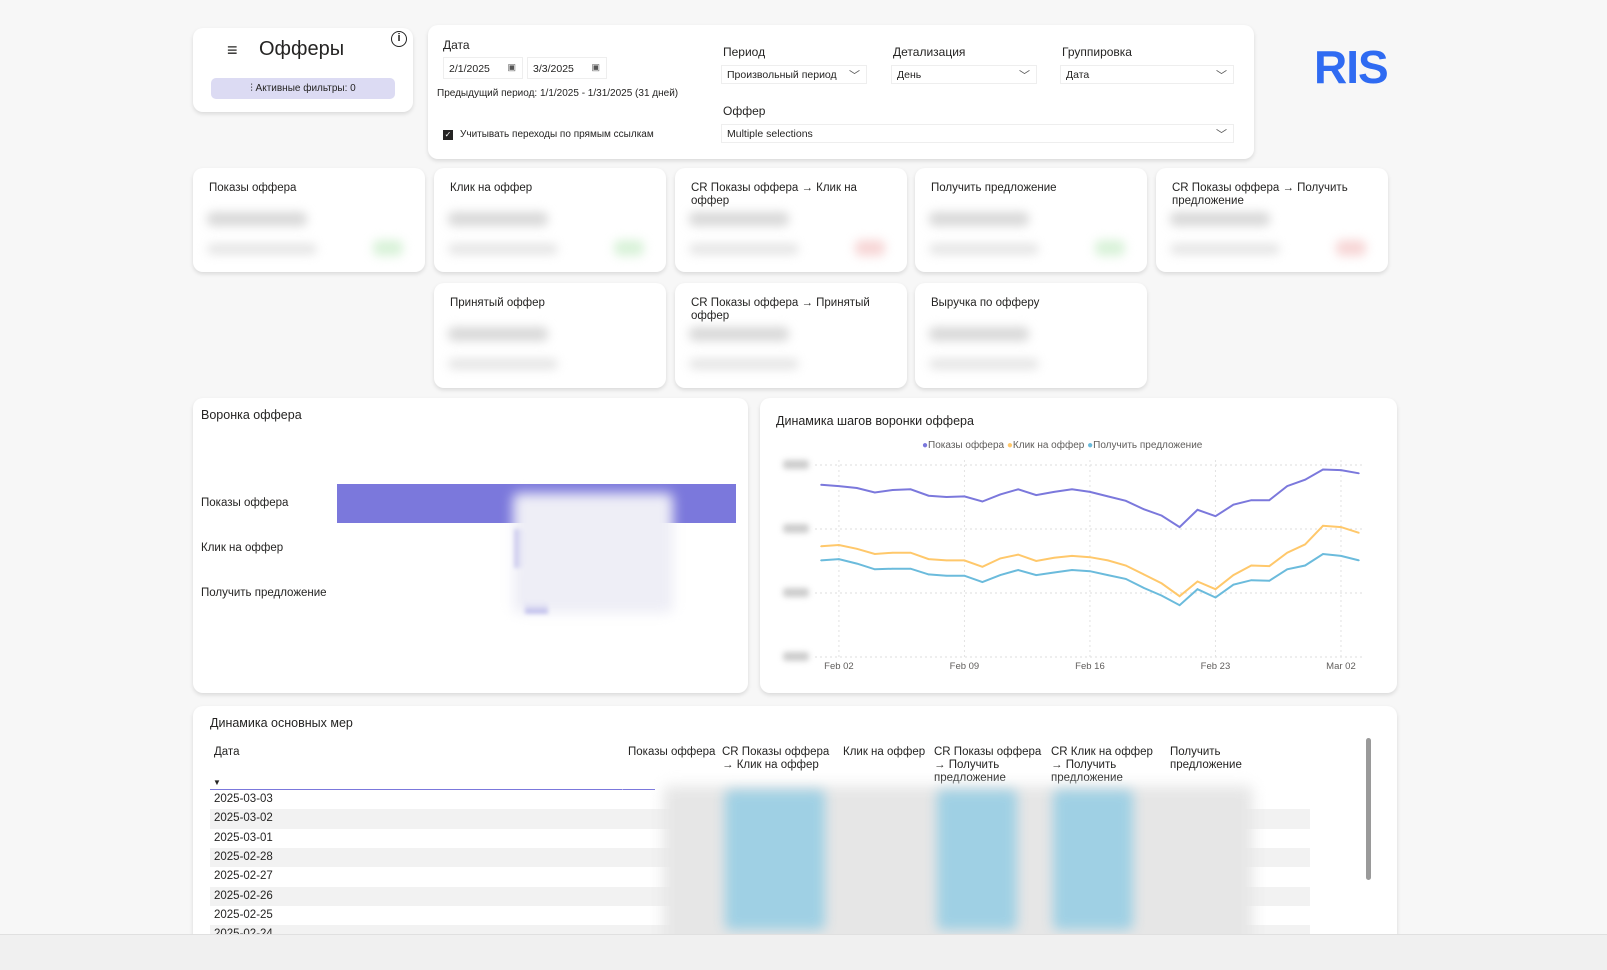  What do you see at coordinates (1103, 765) in the screenshot?
I see `column-header: CR Клик на оффер → Получить предложение` at bounding box center [1103, 765].